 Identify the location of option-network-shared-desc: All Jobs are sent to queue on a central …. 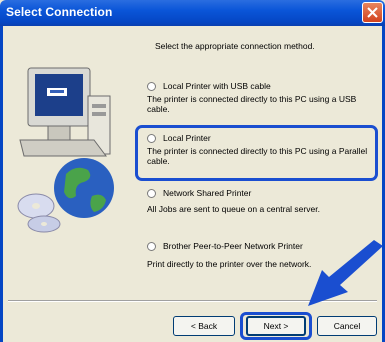
(233, 209).